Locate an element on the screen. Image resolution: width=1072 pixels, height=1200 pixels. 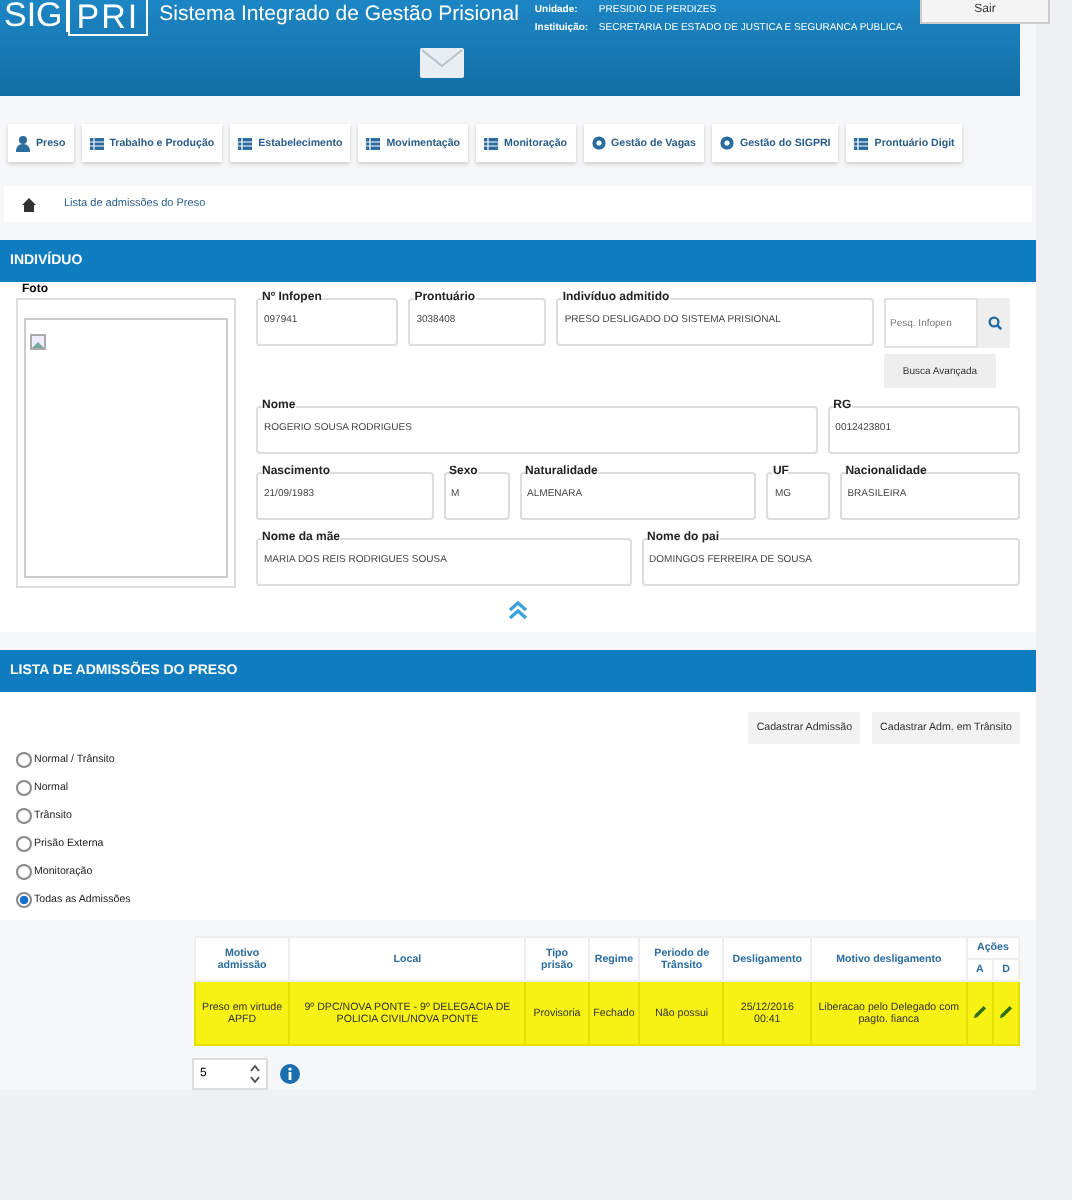
info-icon is located at coordinates (290, 1074).